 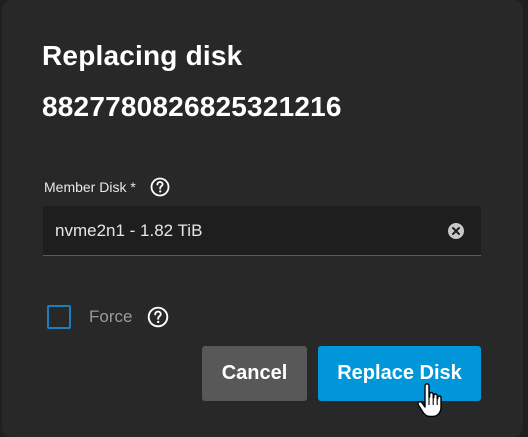 I want to click on member-disk-select: nvme2n1 - 1.82 TiB, so click(x=262, y=231).